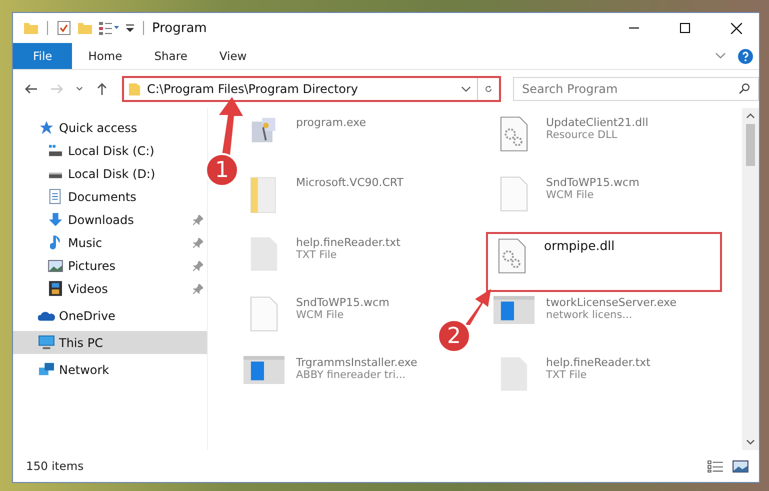  Describe the element at coordinates (46, 342) in the screenshot. I see `computer-icon` at that location.